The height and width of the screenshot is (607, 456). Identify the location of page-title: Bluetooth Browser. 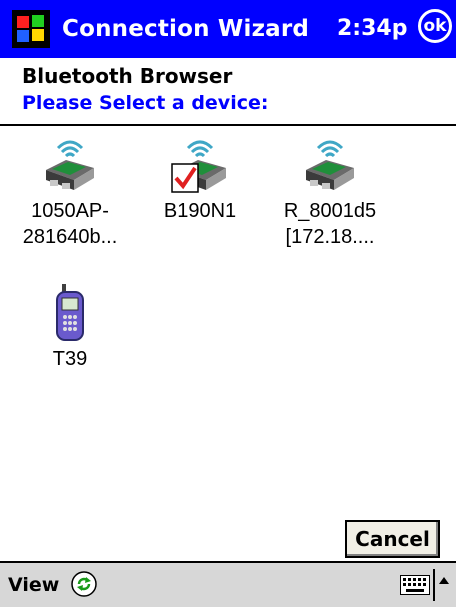
(127, 76).